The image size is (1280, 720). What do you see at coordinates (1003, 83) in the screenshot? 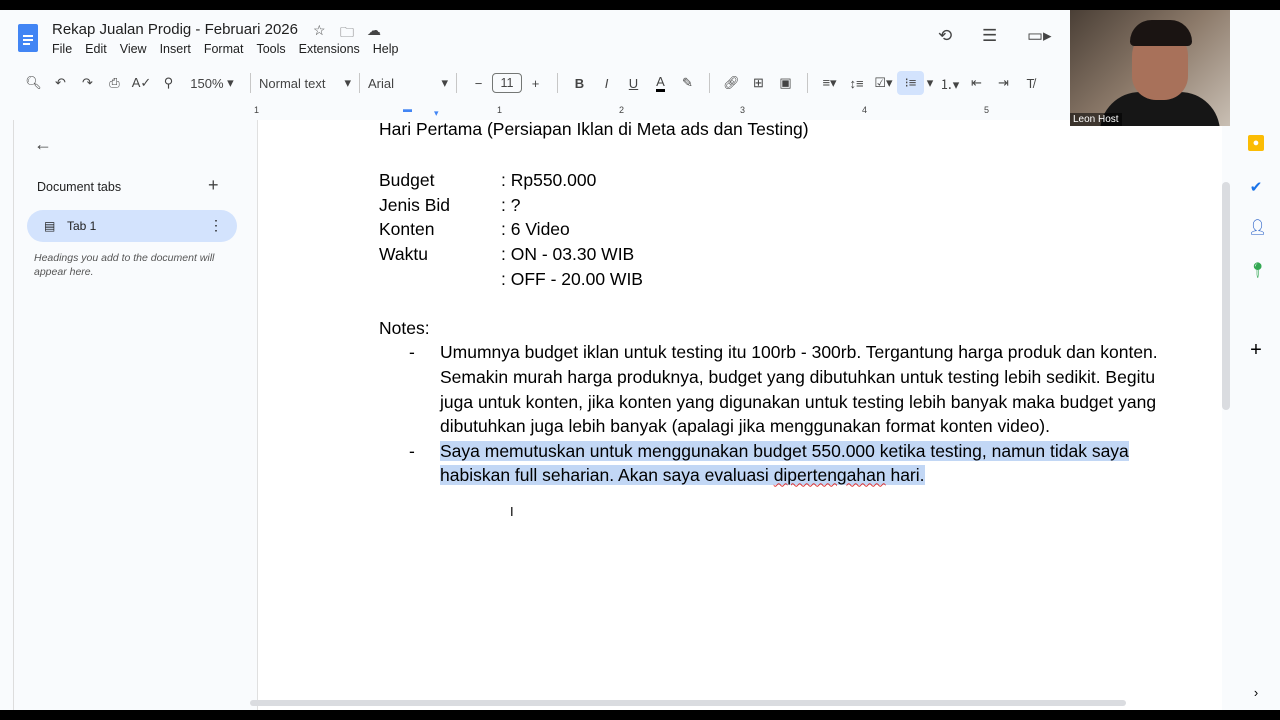
I see `increase-indent-icon: ⇥` at bounding box center [1003, 83].